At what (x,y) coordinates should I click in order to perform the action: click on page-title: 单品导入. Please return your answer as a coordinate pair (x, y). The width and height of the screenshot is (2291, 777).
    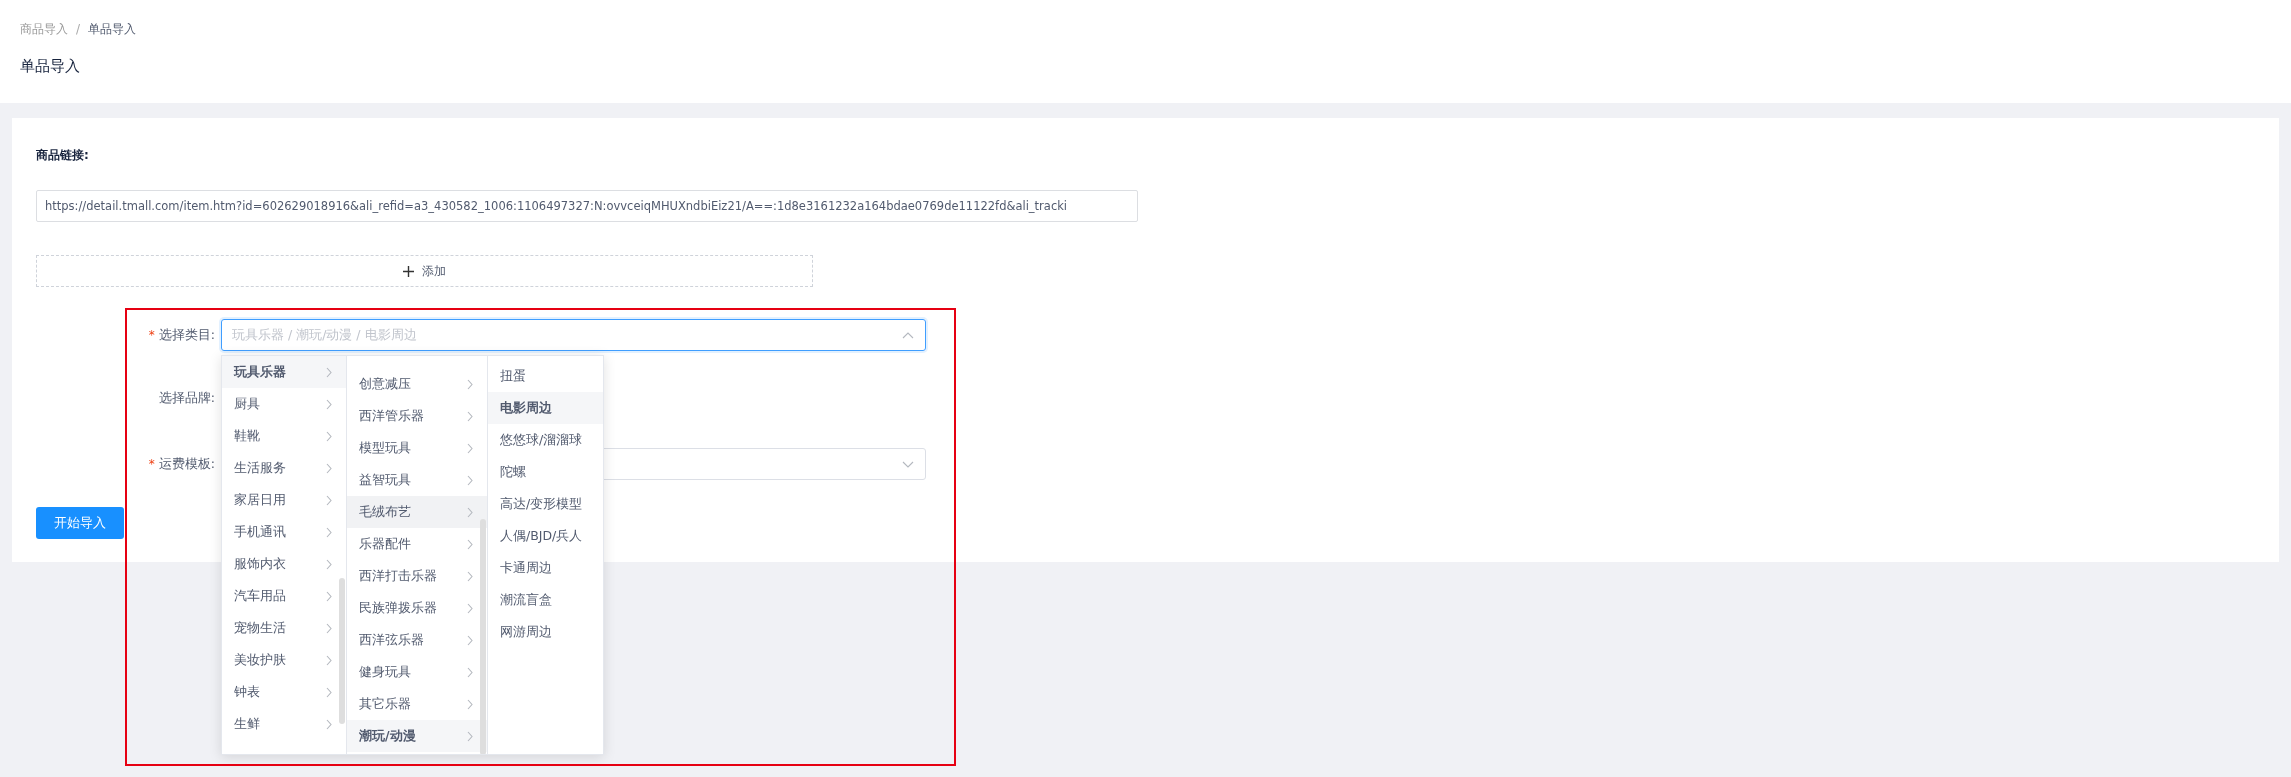
    Looking at the image, I should click on (50, 66).